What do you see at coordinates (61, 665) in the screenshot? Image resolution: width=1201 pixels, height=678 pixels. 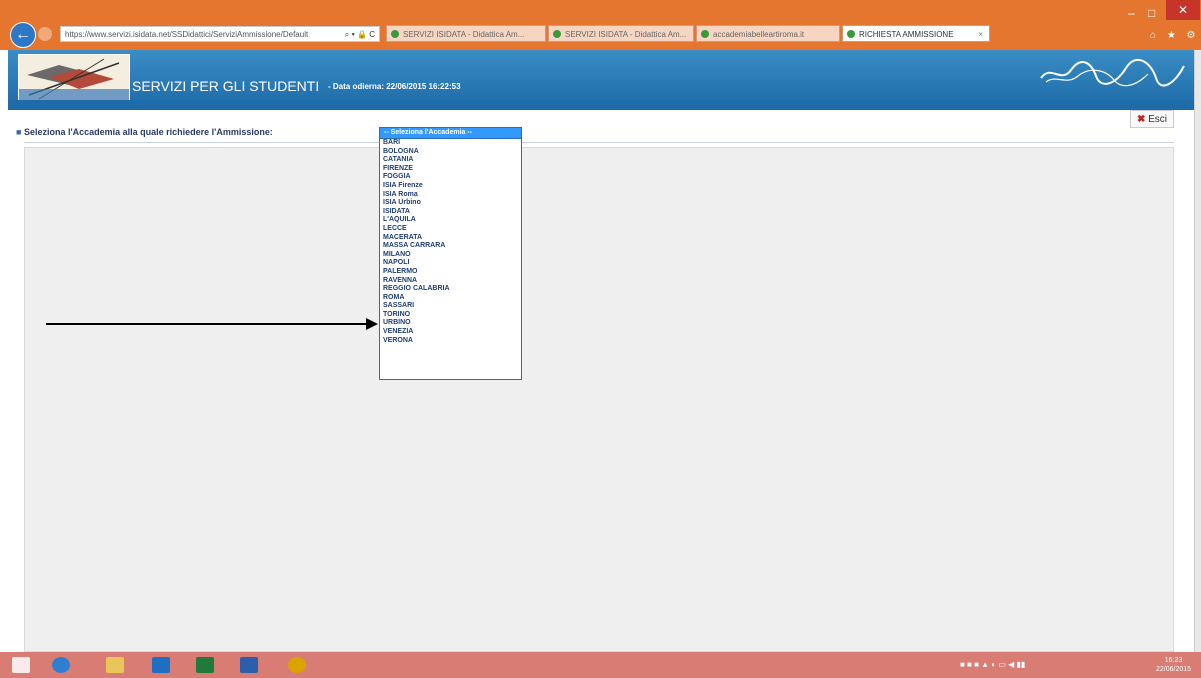 I see `ie-icon` at bounding box center [61, 665].